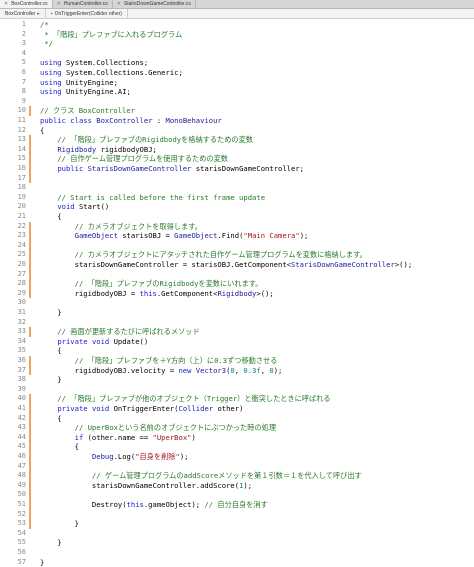 The height and width of the screenshot is (567, 474). I want to click on code-line: 31 }, so click(237, 313).